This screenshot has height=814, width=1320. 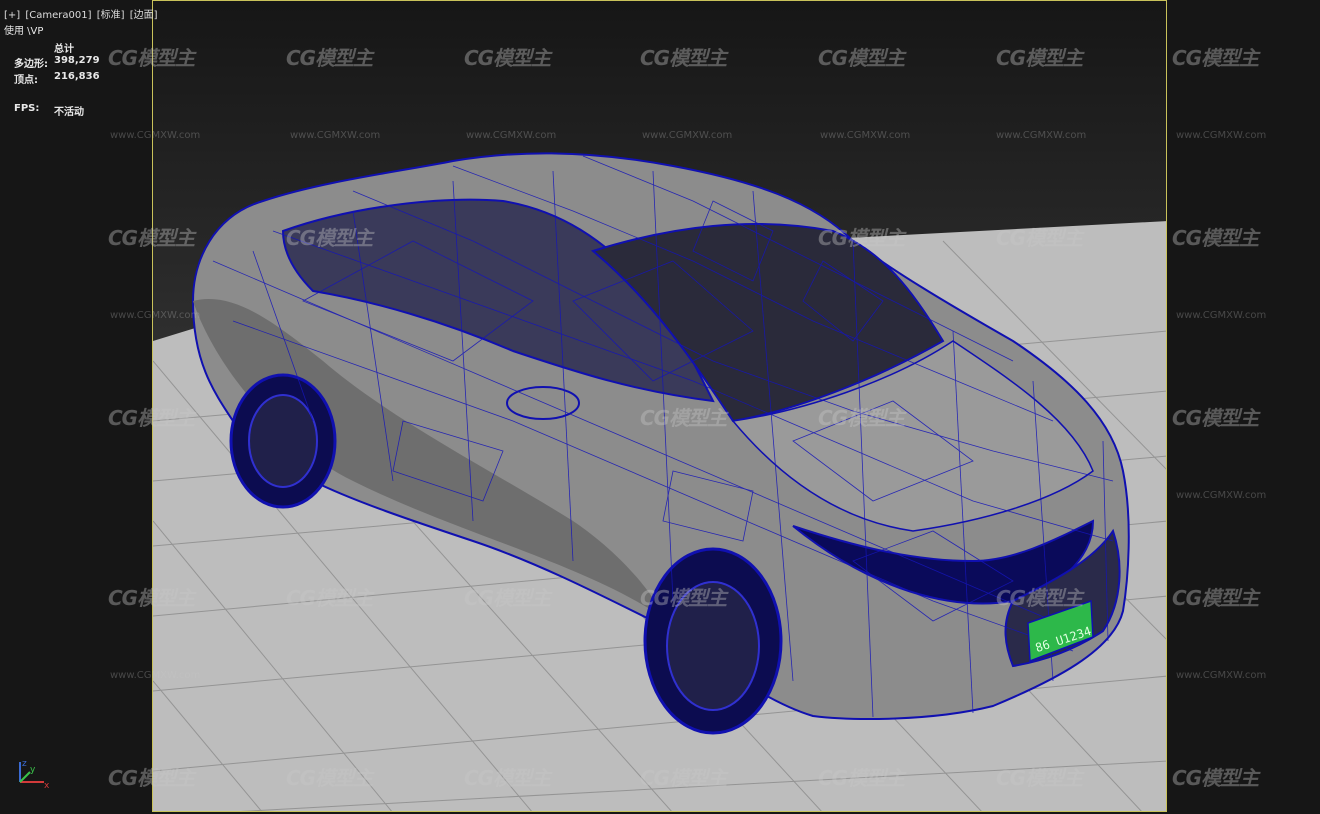 I want to click on axis-x-label: x, so click(x=47, y=786).